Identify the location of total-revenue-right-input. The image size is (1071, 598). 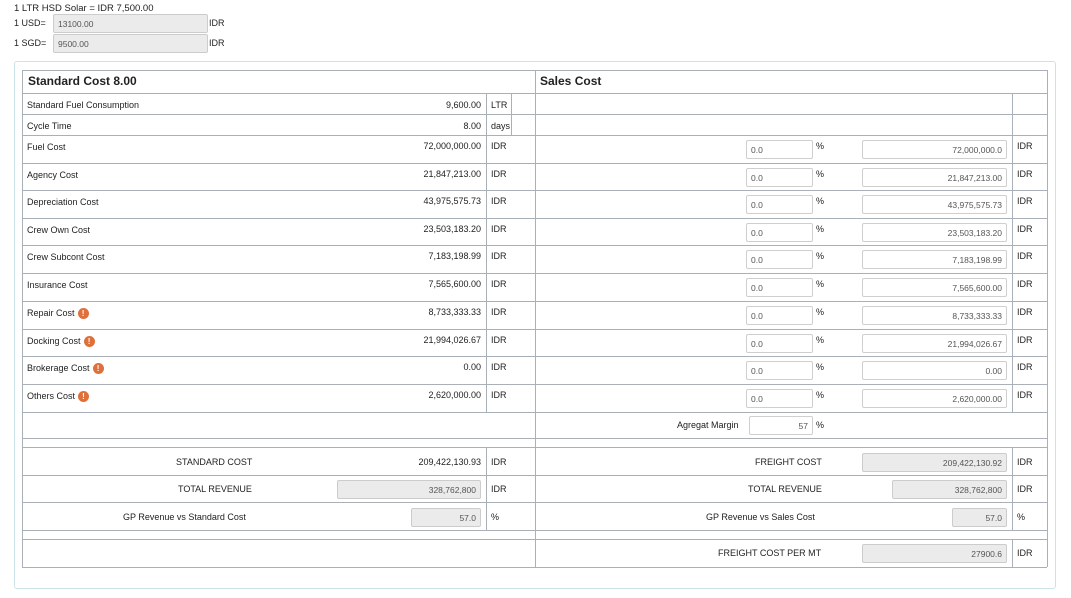
(949, 489).